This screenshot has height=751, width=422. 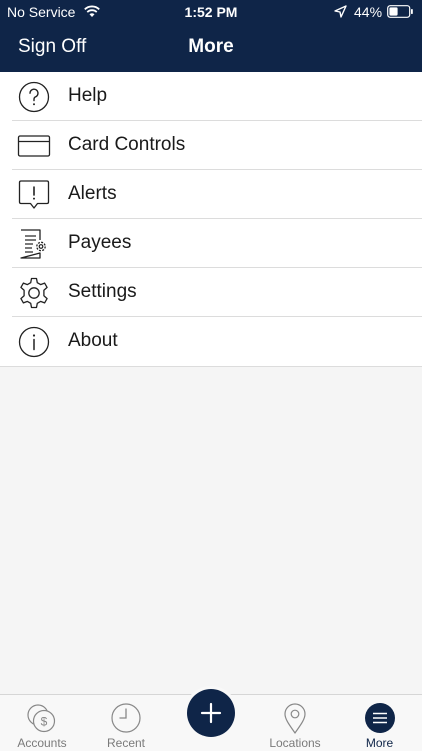 What do you see at coordinates (126, 718) in the screenshot?
I see `clock-icon` at bounding box center [126, 718].